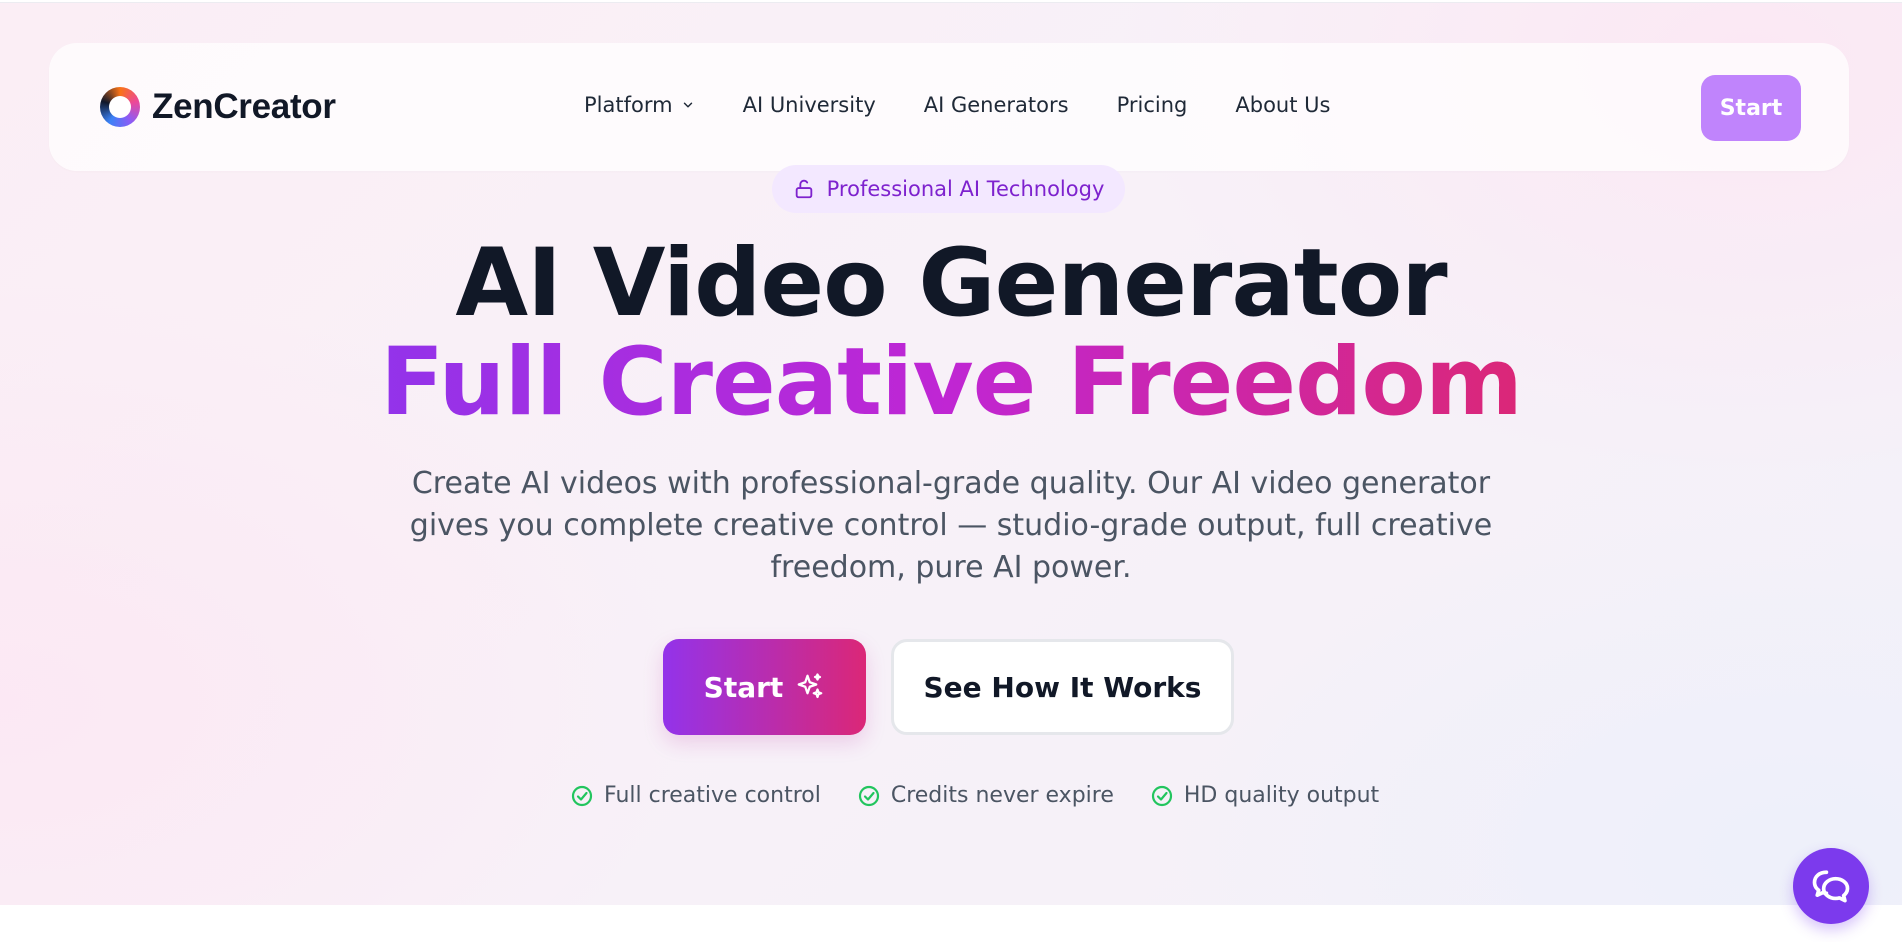  I want to click on nav-link-label: Pricing, so click(1152, 105).